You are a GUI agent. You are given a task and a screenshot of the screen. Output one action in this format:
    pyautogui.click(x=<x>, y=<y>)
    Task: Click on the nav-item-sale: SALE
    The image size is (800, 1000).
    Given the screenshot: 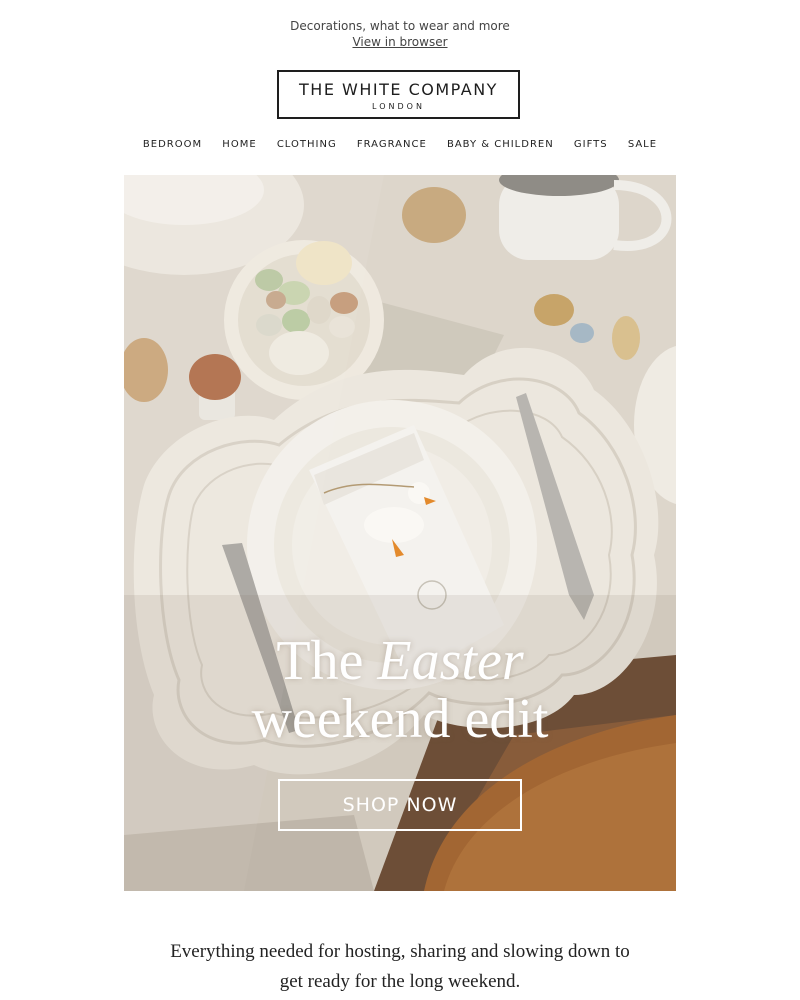 What is the action you would take?
    pyautogui.click(x=642, y=144)
    